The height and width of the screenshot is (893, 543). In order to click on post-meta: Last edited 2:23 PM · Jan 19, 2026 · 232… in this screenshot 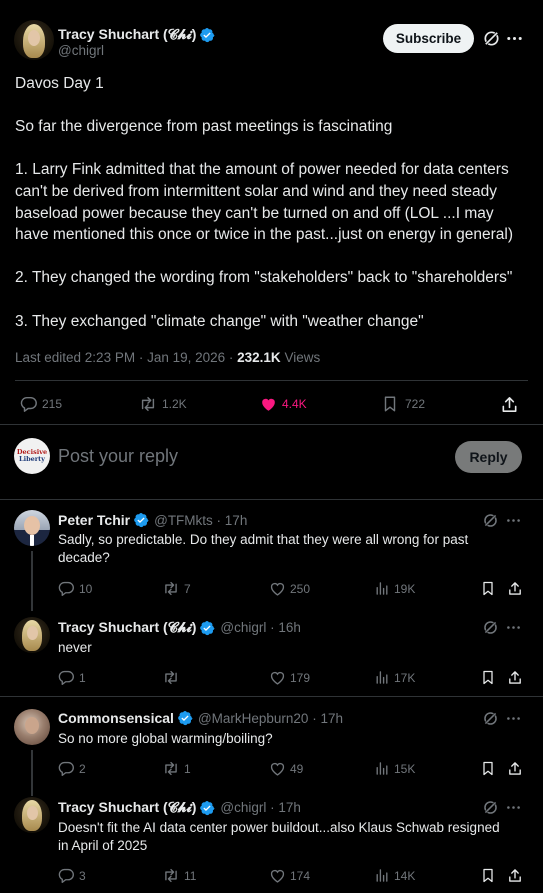, I will do `click(167, 357)`.